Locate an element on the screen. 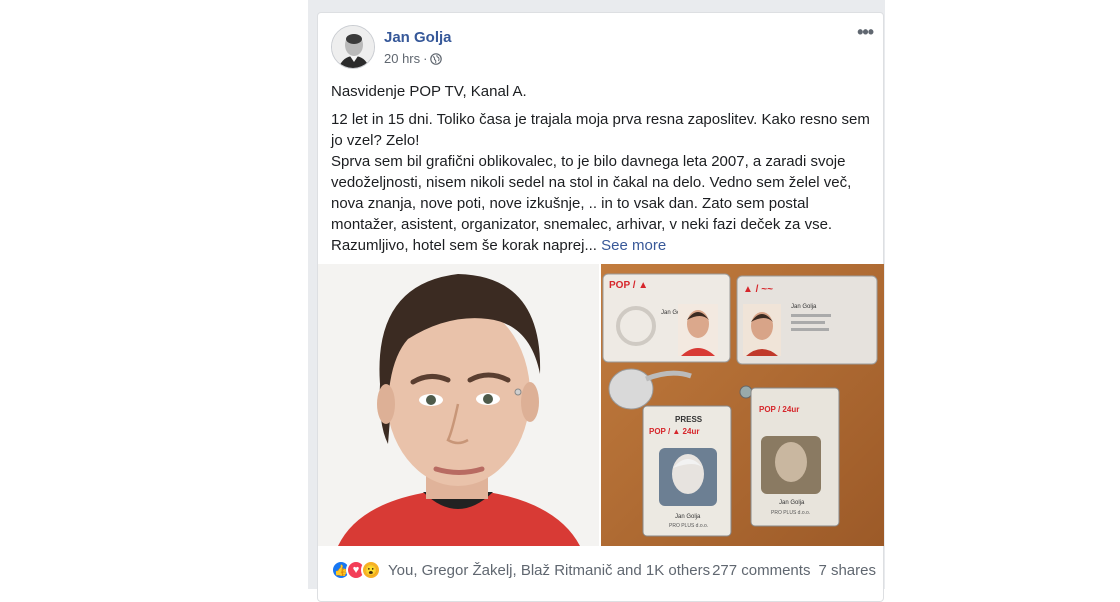 The width and height of the screenshot is (1120, 602). globe-icon is located at coordinates (436, 58).